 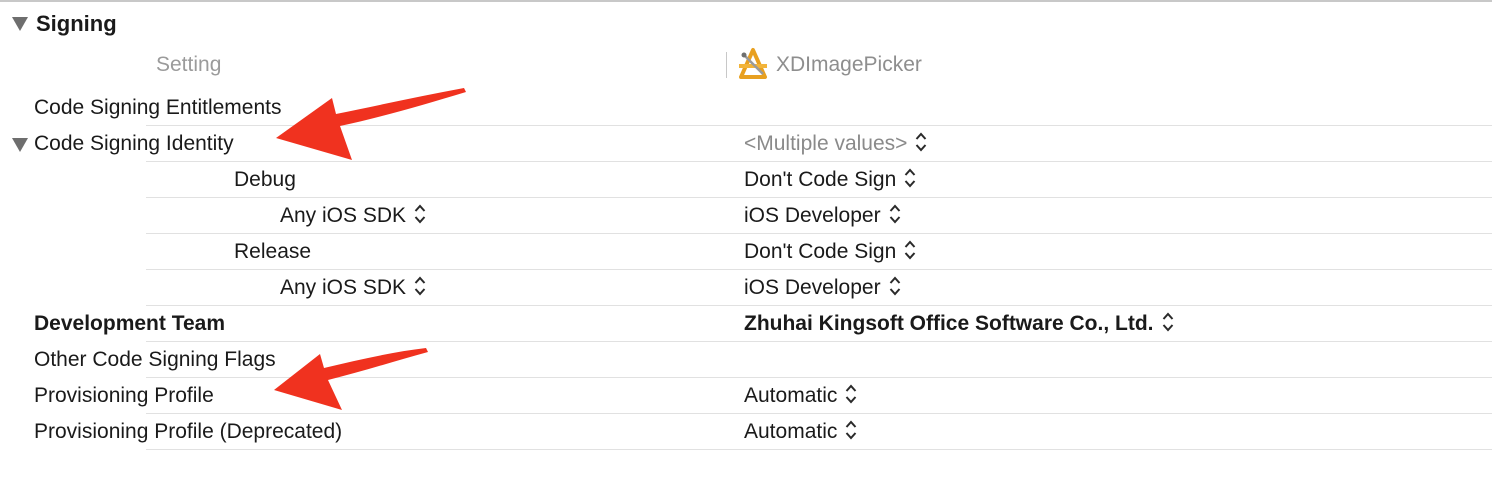 What do you see at coordinates (273, 251) in the screenshot?
I see `setting-label: Release` at bounding box center [273, 251].